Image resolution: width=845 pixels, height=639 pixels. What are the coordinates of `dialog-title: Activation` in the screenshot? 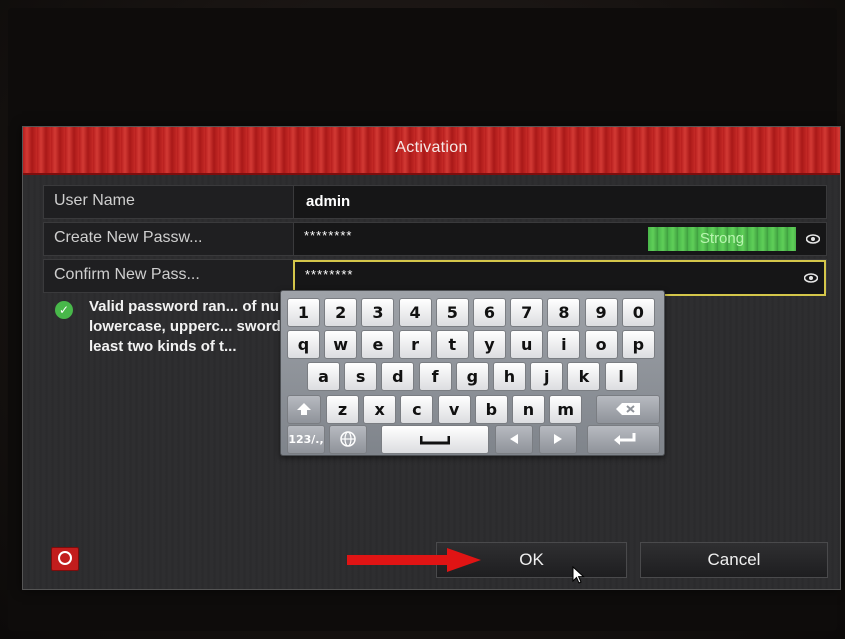 It's located at (431, 147).